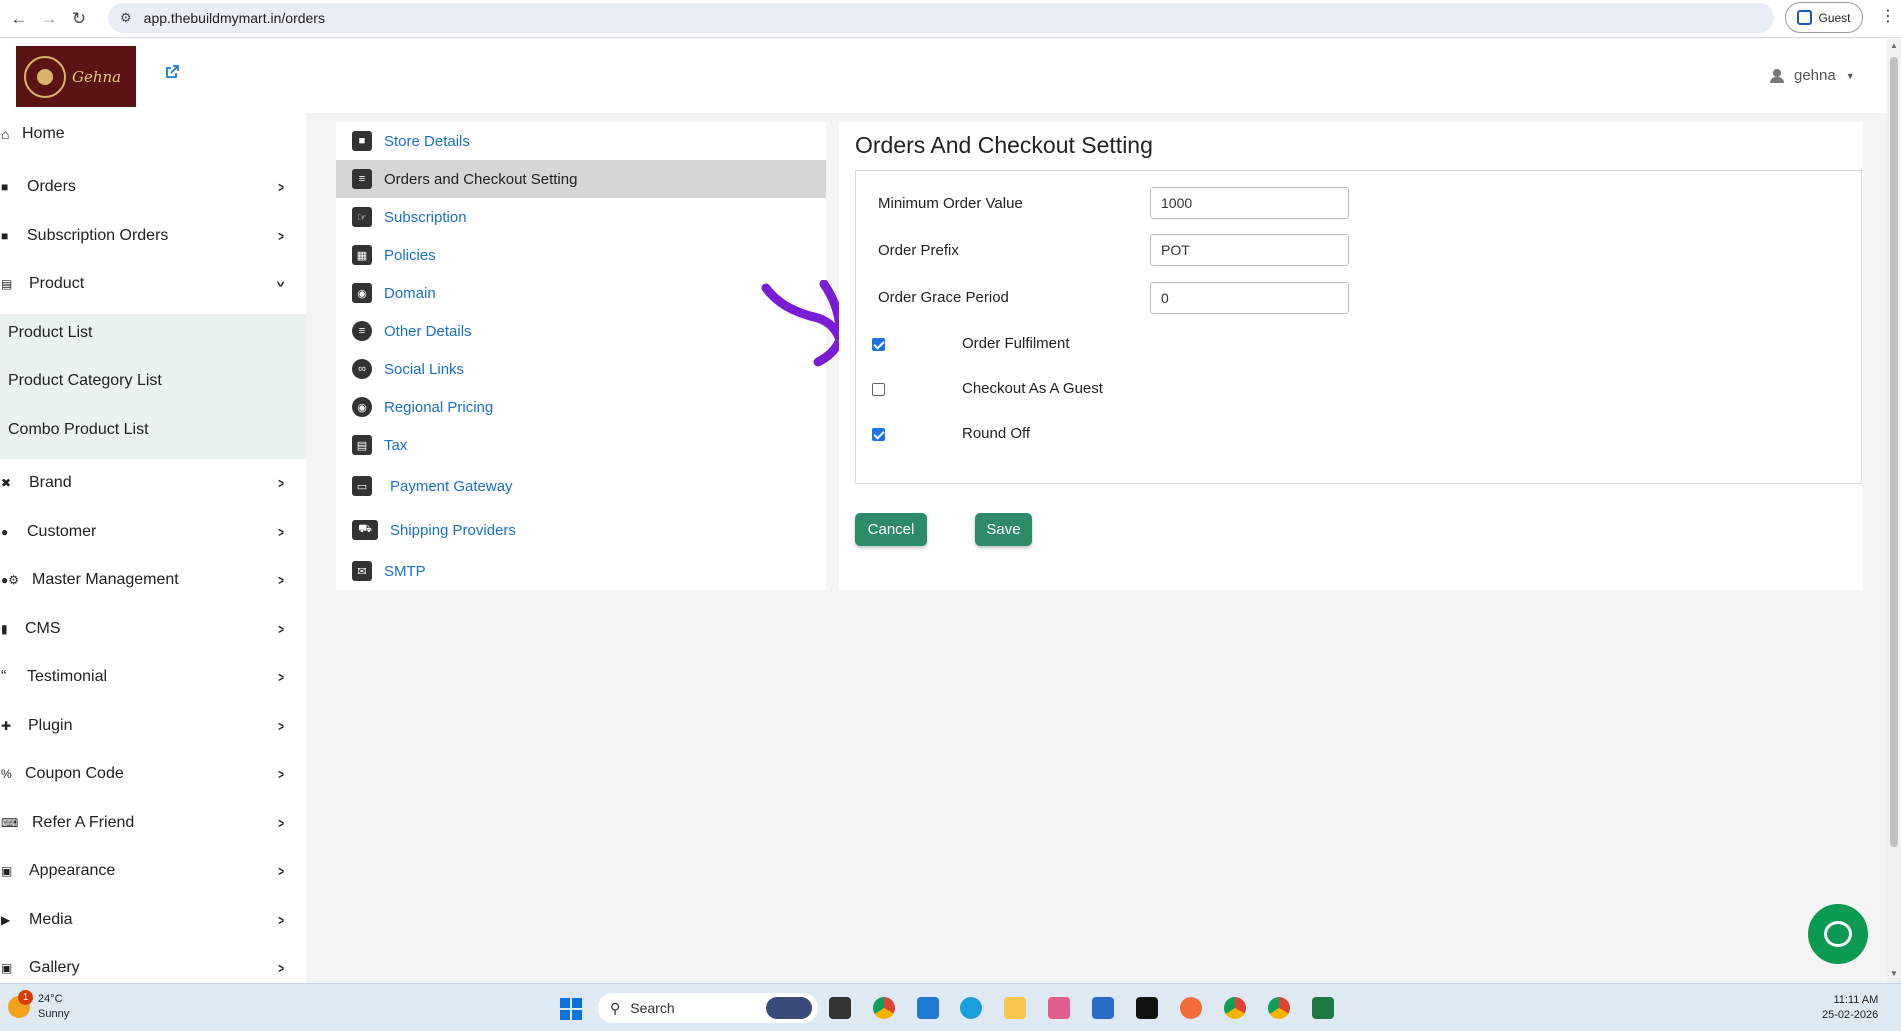 The width and height of the screenshot is (1901, 1031). Describe the element at coordinates (581, 445) in the screenshot. I see `settings-item-tax: ▤ Tax` at that location.